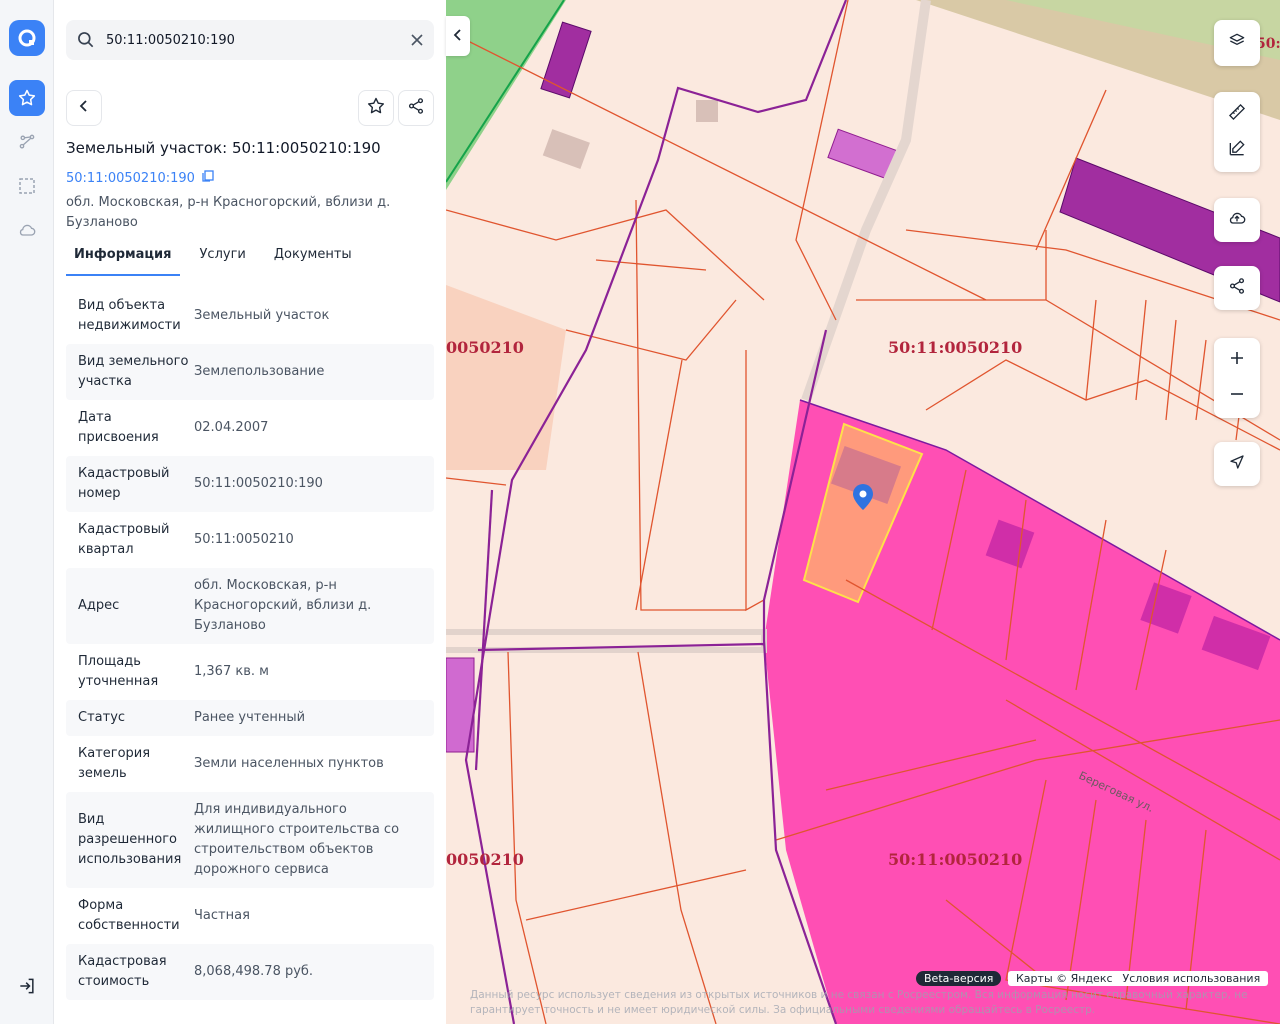 This screenshot has height=1024, width=1280. Describe the element at coordinates (133, 371) in the screenshot. I see `info-key: Вид земельного участка` at that location.